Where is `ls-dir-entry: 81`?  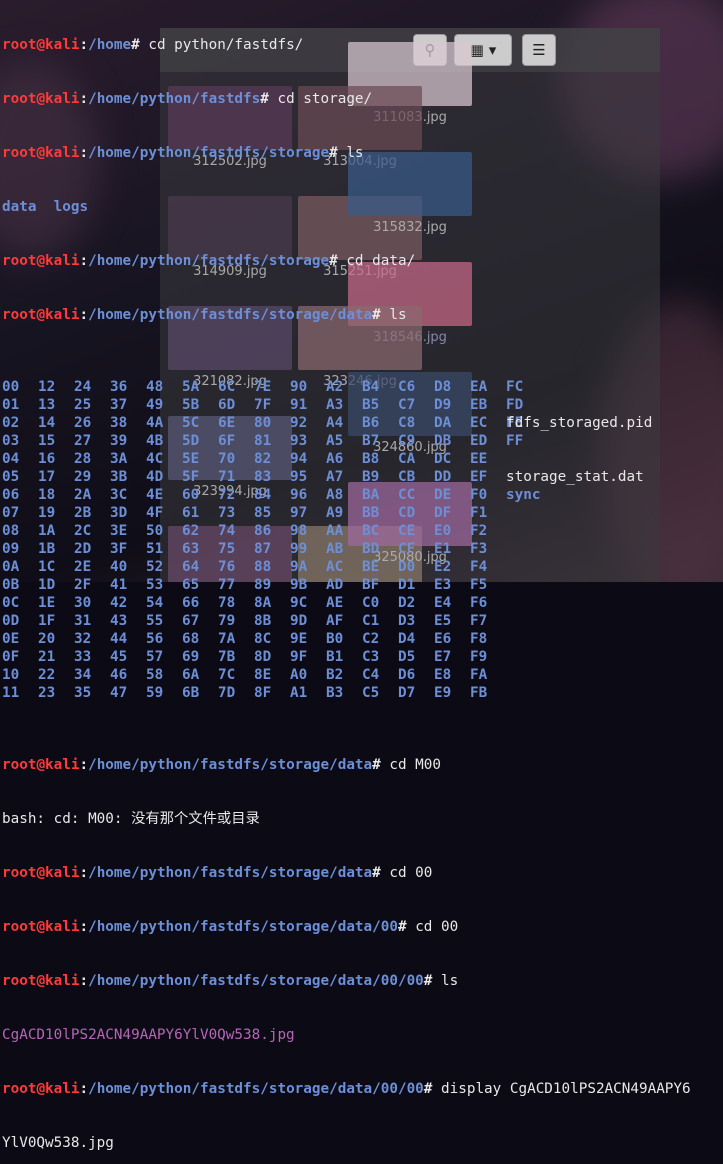
ls-dir-entry: 81 is located at coordinates (263, 441).